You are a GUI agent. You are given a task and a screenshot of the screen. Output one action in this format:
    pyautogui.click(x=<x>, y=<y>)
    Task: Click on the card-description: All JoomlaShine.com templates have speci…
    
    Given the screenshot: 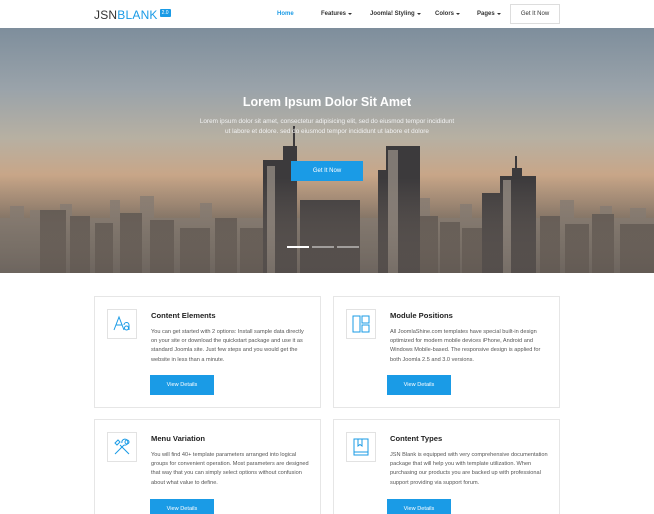 What is the action you would take?
    pyautogui.click(x=465, y=346)
    